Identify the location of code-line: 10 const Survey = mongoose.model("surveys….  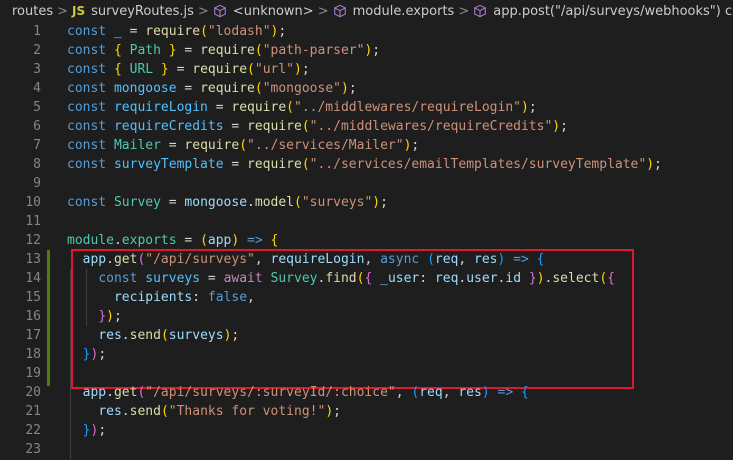
(366, 202).